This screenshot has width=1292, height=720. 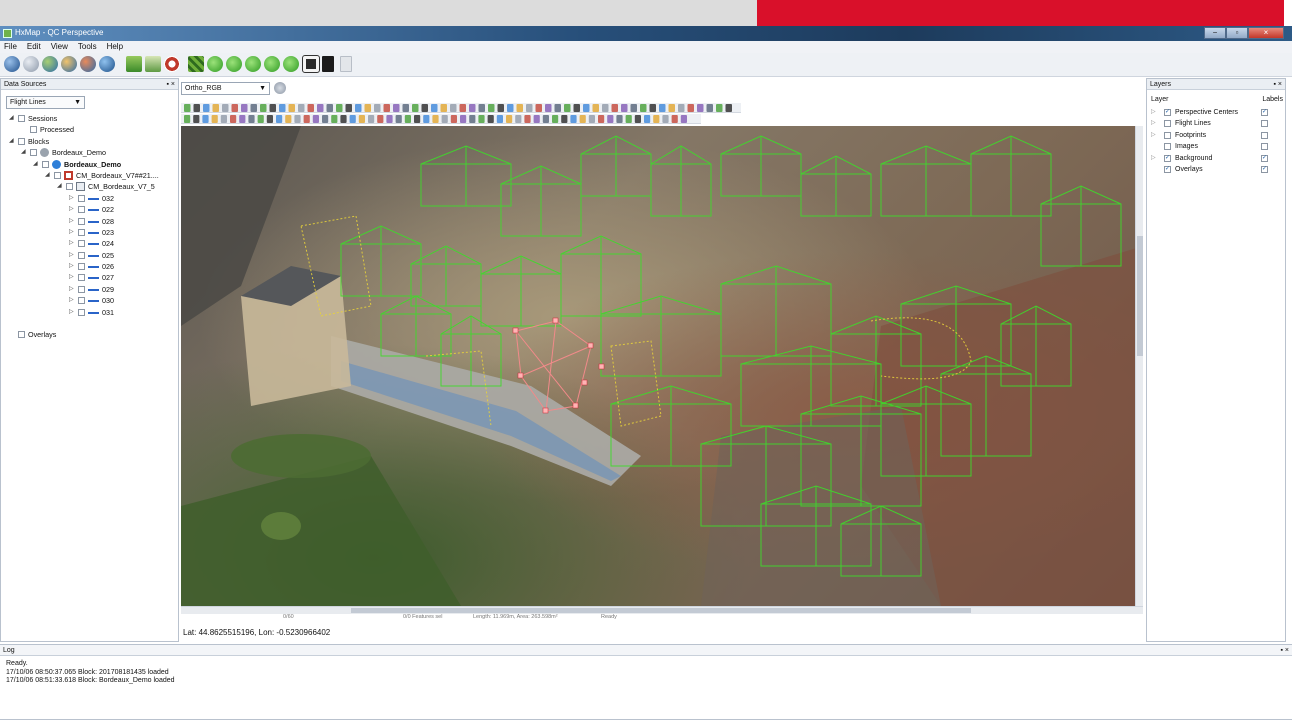 What do you see at coordinates (1217, 123) in the screenshot?
I see `layer-row: ▷ Flight Lines` at bounding box center [1217, 123].